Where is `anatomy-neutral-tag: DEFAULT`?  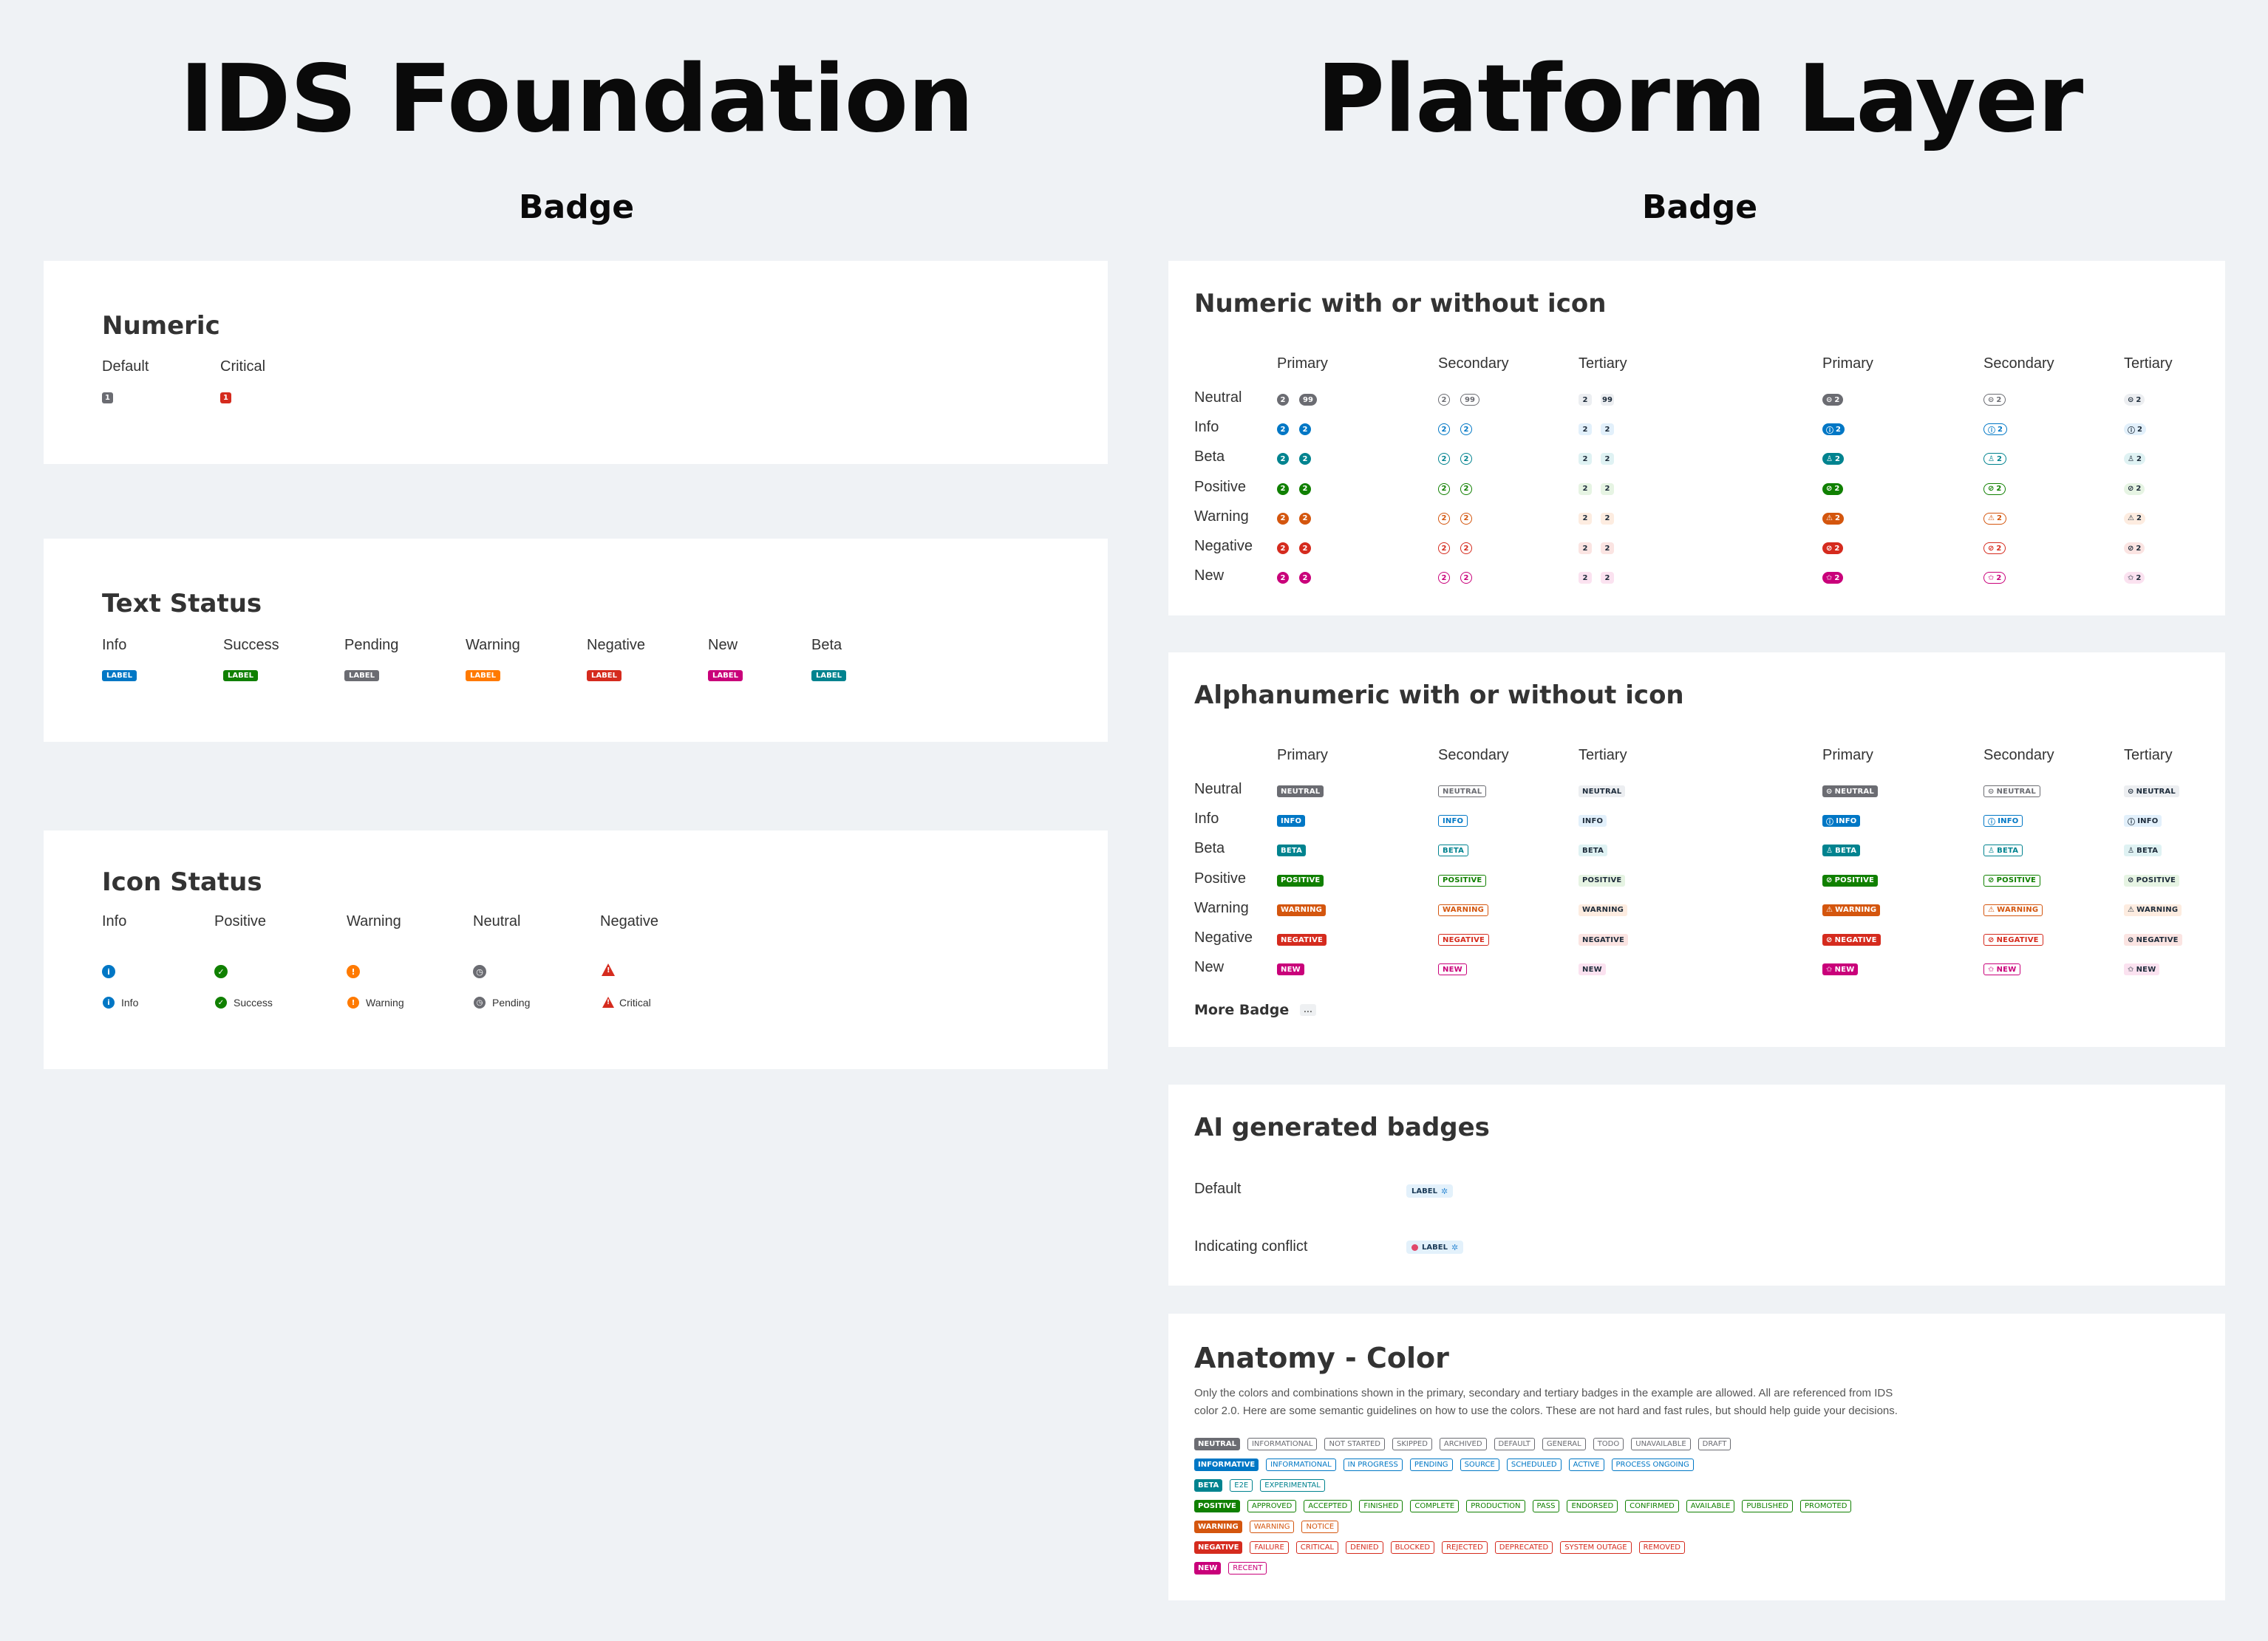
anatomy-neutral-tag: DEFAULT is located at coordinates (1515, 1444).